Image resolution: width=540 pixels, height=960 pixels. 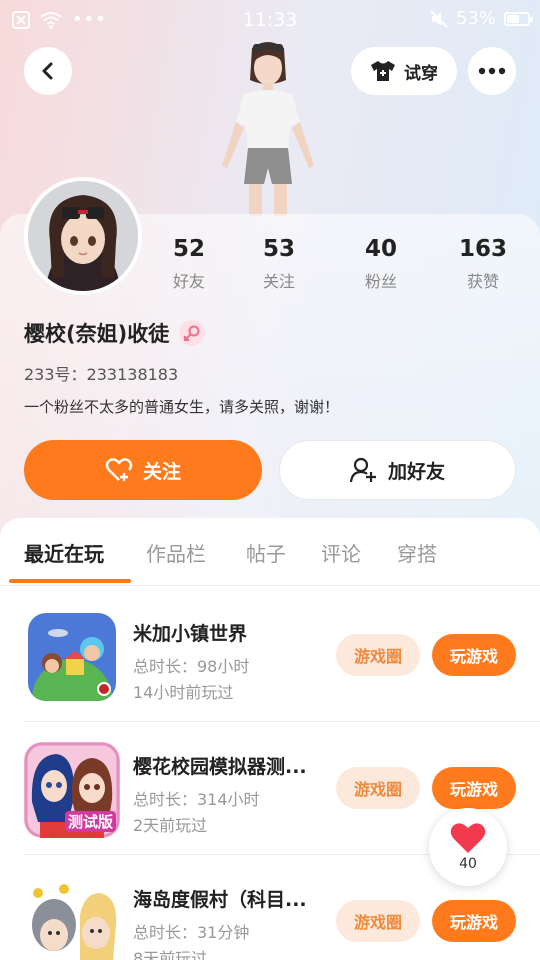 What do you see at coordinates (182, 407) in the screenshot?
I see `user-bio: 一个粉丝不太多的普通女生，请多关照，谢谢！` at bounding box center [182, 407].